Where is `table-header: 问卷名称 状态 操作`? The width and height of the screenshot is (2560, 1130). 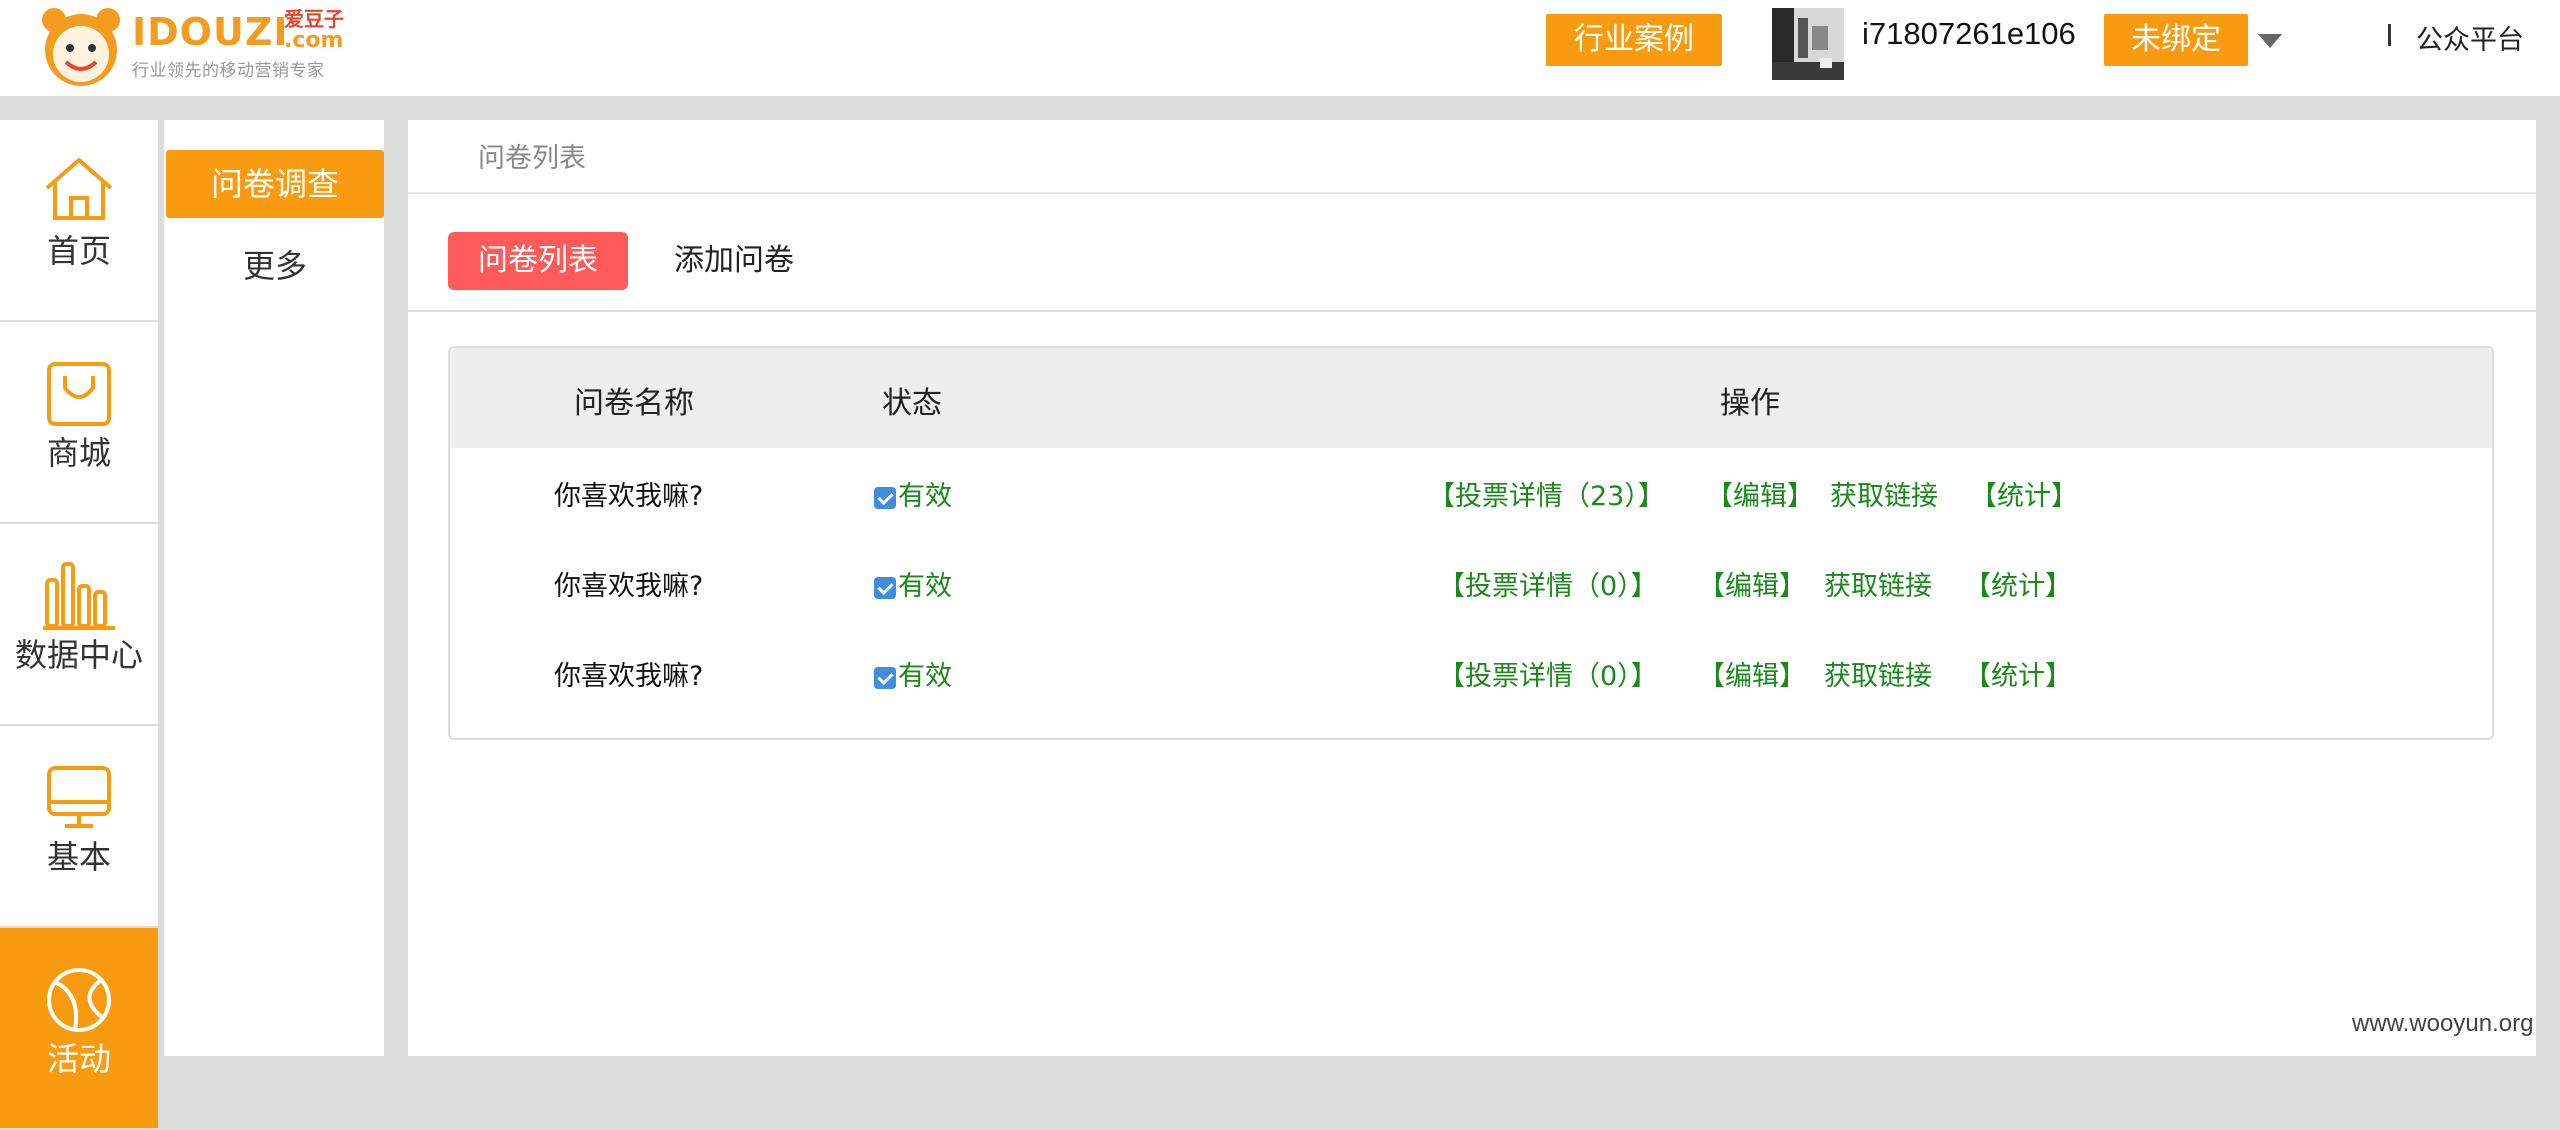
table-header: 问卷名称 状态 操作 is located at coordinates (1471, 398).